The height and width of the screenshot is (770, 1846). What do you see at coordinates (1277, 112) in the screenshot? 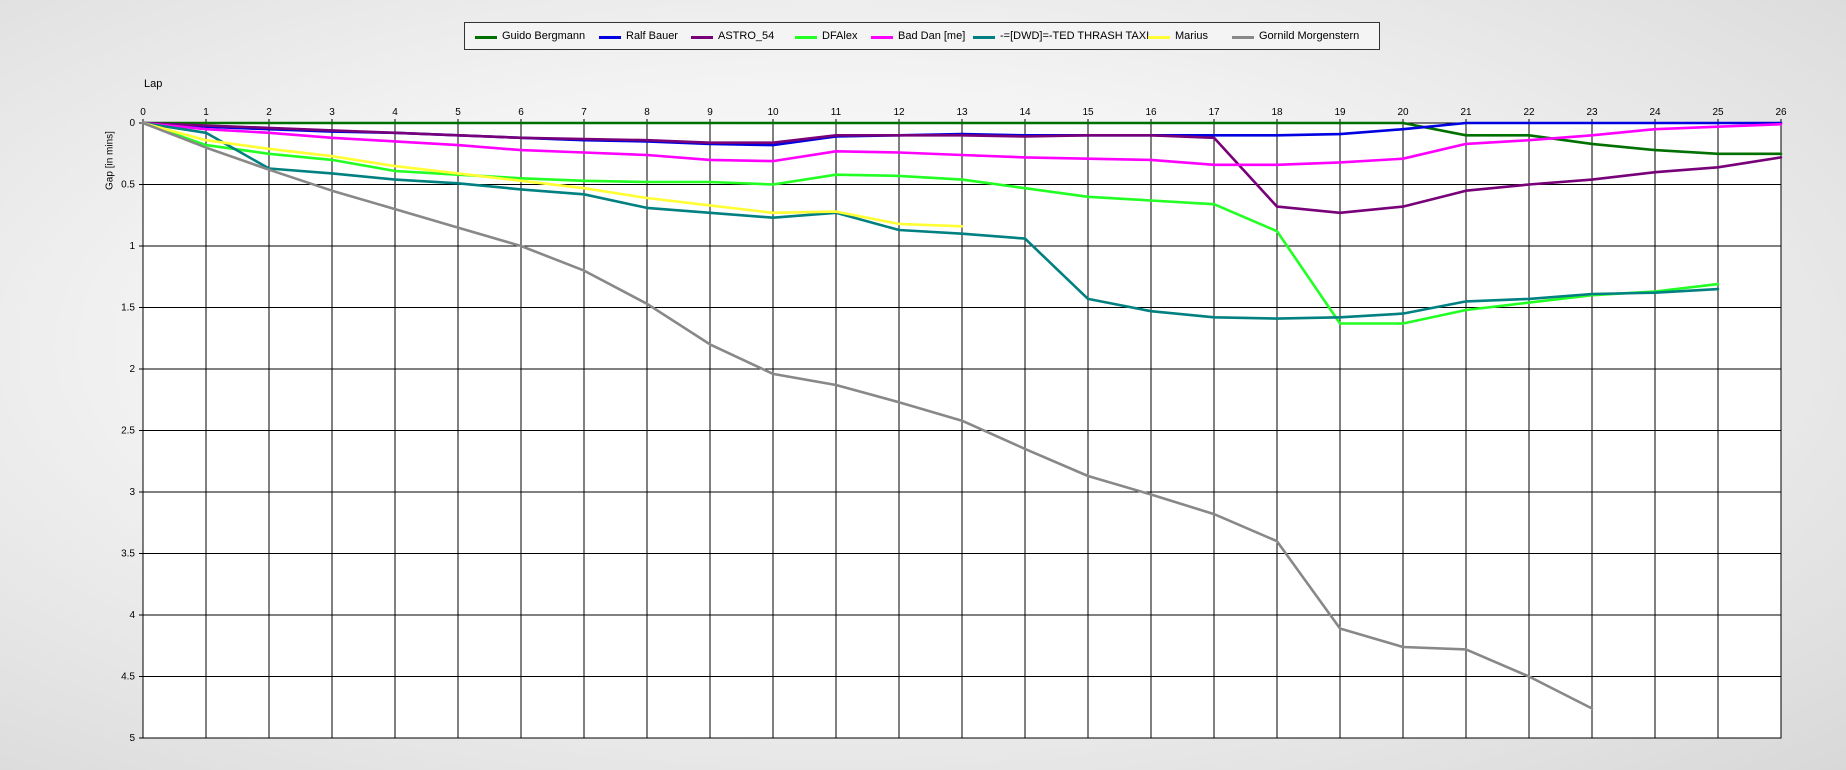
I see `x-tick-label: 18` at bounding box center [1277, 112].